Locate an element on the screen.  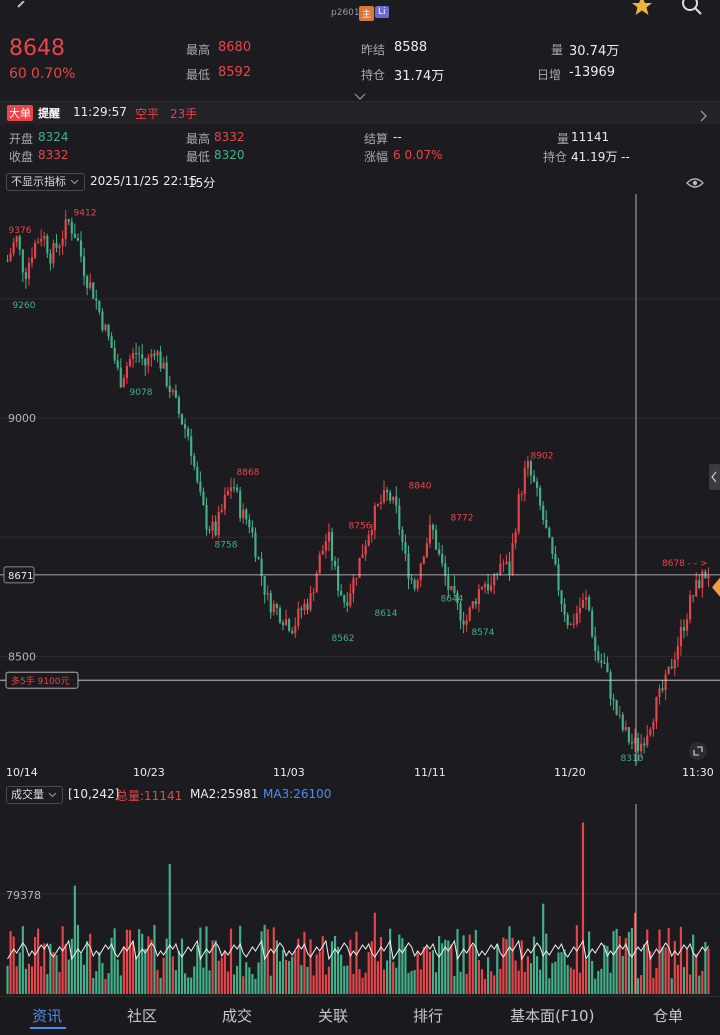
eye-icon is located at coordinates (695, 181).